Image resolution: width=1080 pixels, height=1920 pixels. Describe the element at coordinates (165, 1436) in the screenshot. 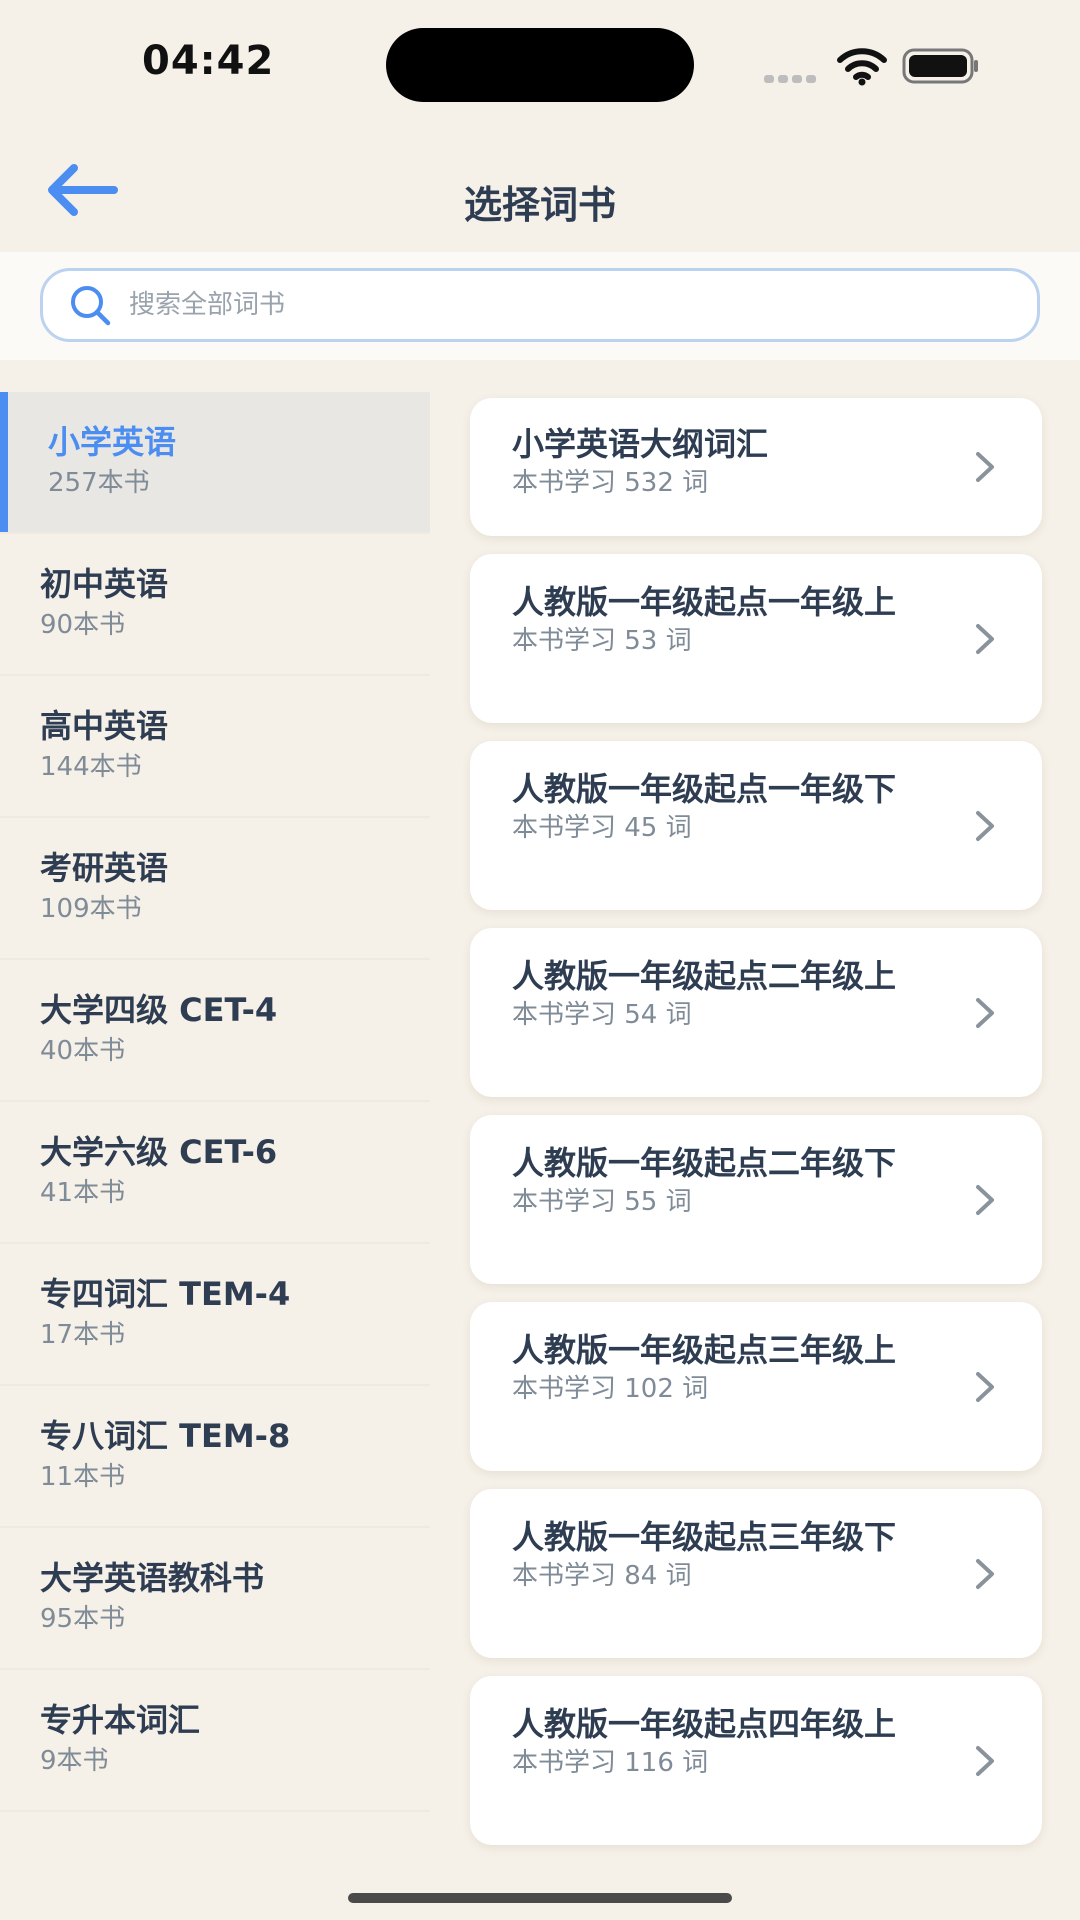

I see `sidebar-item-name: 专八词汇 TEM-8` at that location.